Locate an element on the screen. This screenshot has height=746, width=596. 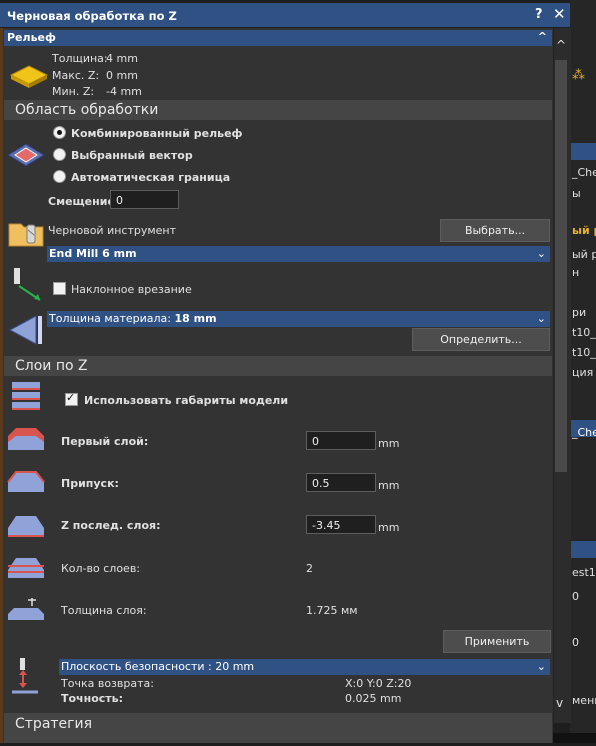
bg-text: ция is located at coordinates (583, 372).